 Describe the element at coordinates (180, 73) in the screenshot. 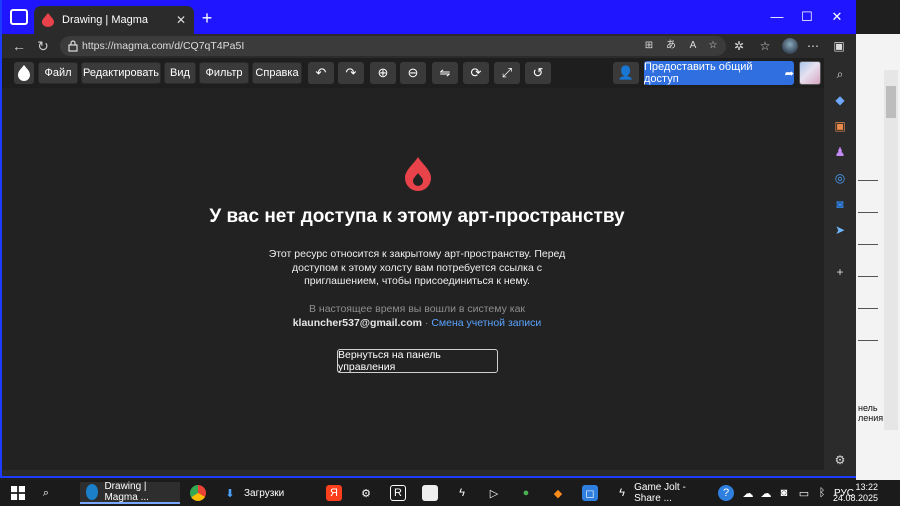

I see `menu-view: Вид` at that location.